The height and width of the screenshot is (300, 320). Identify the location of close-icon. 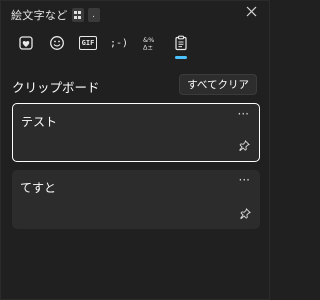
(251, 11).